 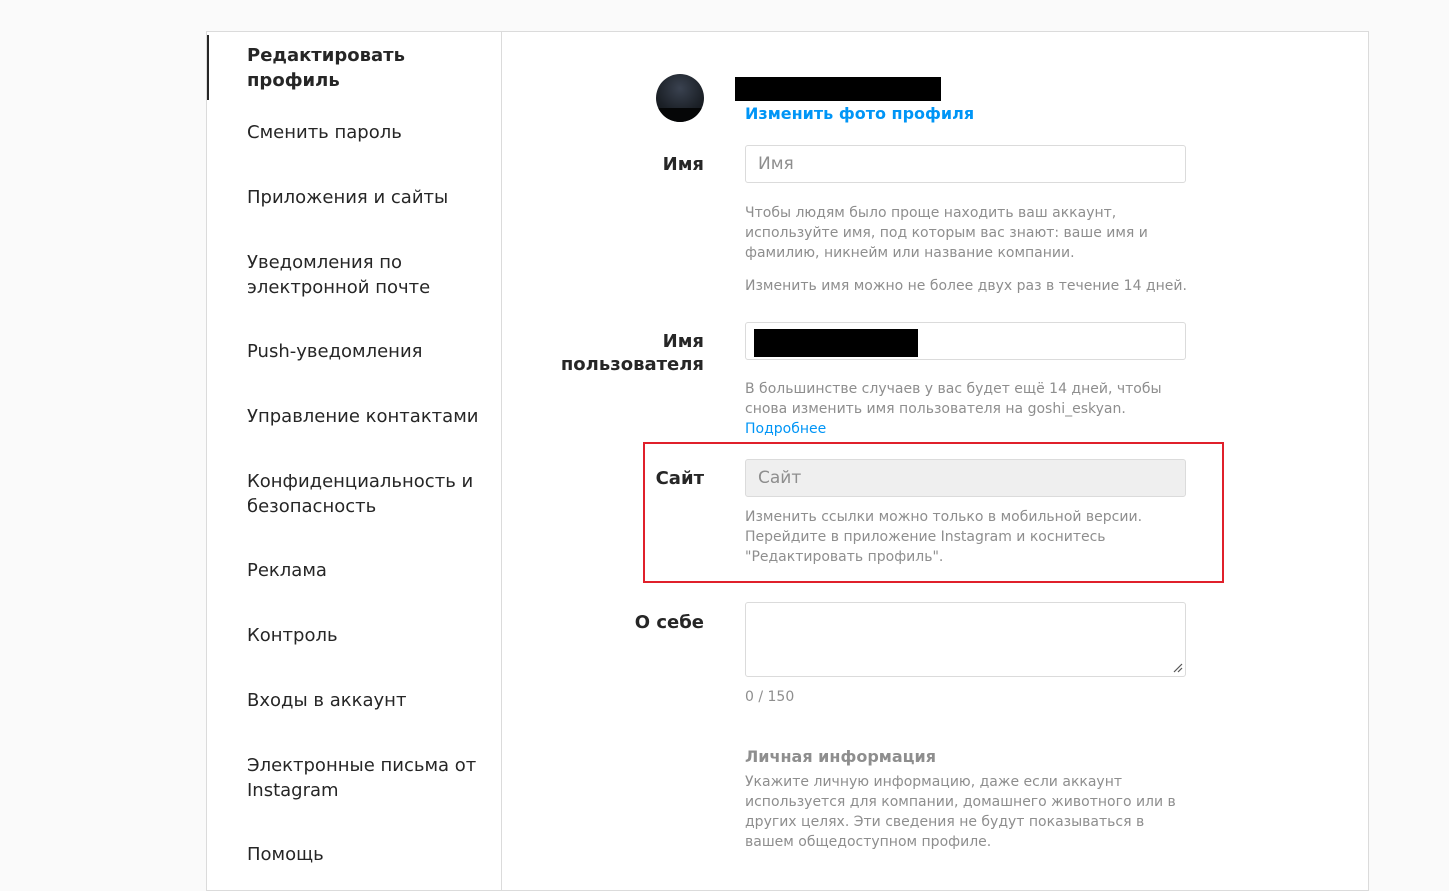 What do you see at coordinates (836, 343) in the screenshot?
I see `username-value-redacted` at bounding box center [836, 343].